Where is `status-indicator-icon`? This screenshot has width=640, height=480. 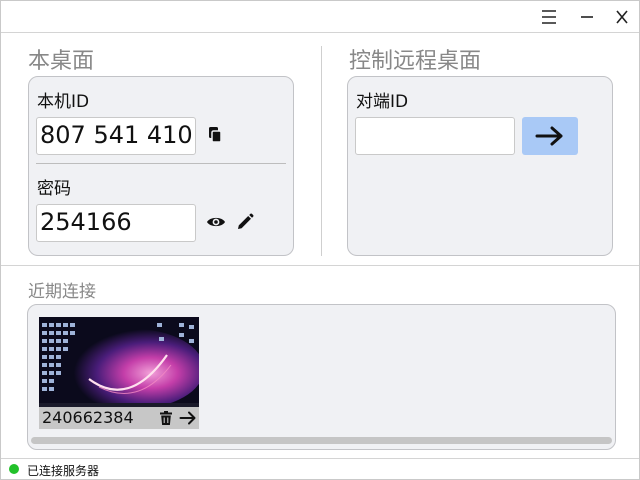
status-indicator-icon is located at coordinates (14, 469).